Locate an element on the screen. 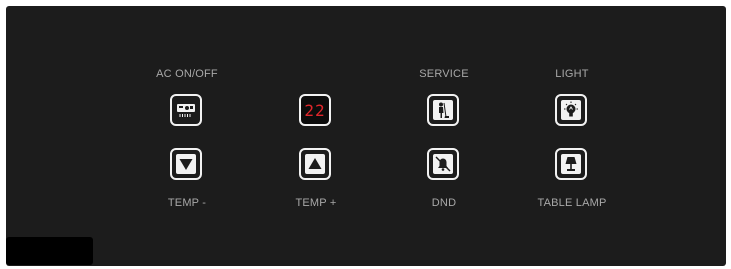 Image resolution: width=731 pixels, height=269 pixels. triangle-up-icon is located at coordinates (315, 164).